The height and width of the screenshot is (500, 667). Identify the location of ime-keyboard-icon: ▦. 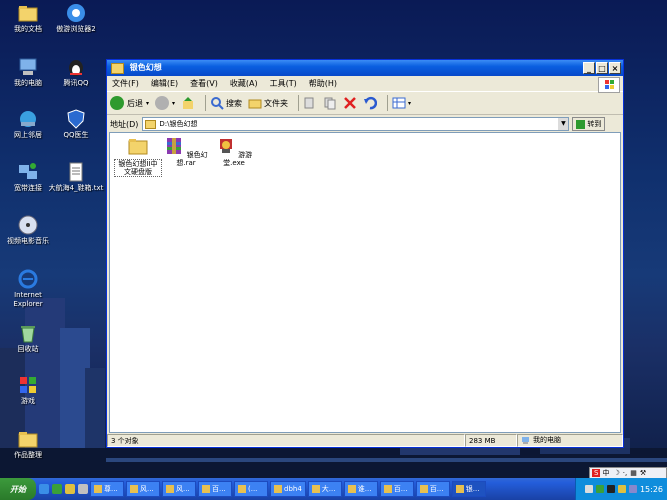
(633, 473).